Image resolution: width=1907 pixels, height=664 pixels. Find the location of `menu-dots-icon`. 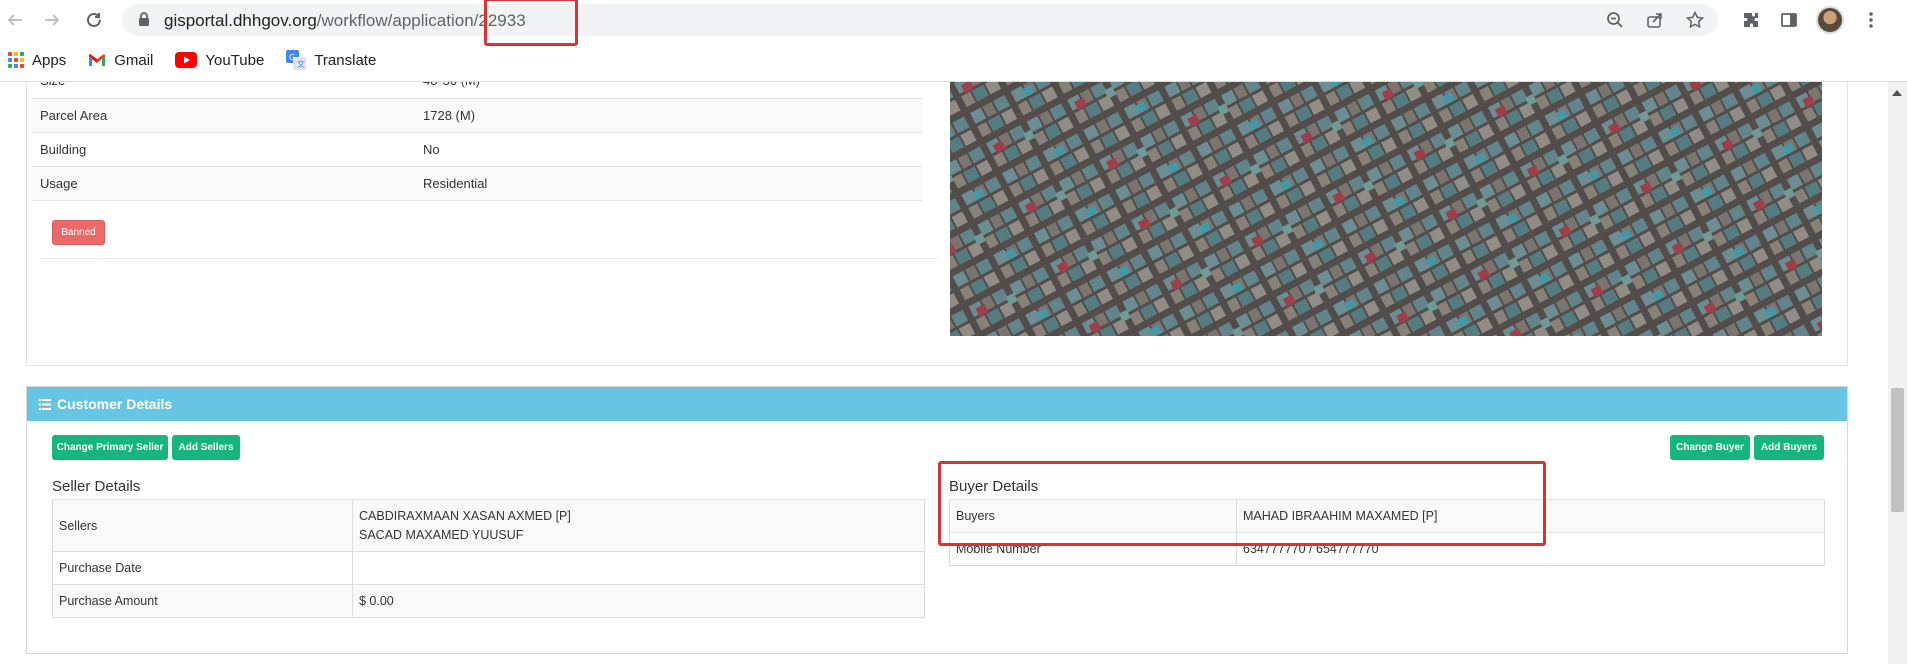

menu-dots-icon is located at coordinates (1871, 20).